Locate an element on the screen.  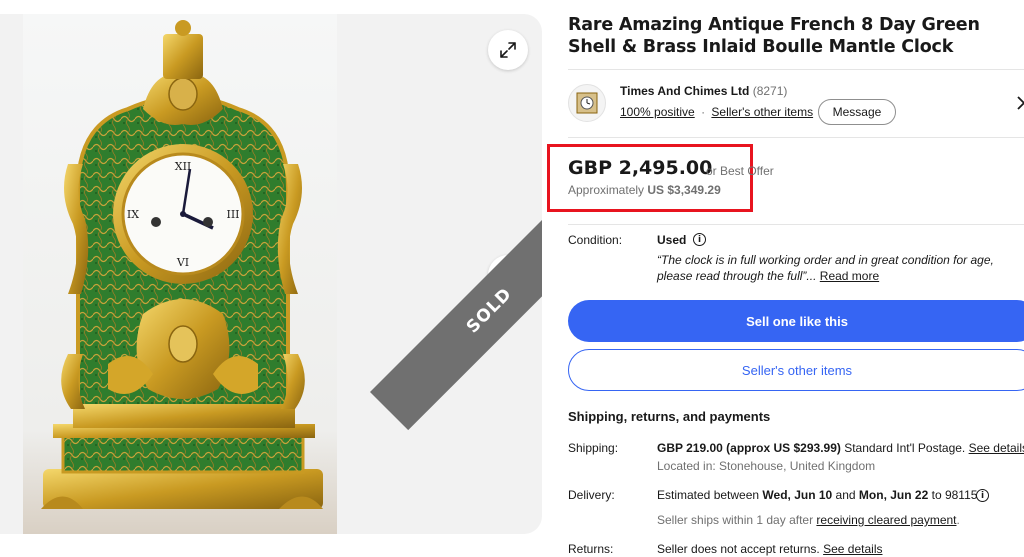
shipping-method: Standard Int'l Postage. is located at coordinates (905, 448).